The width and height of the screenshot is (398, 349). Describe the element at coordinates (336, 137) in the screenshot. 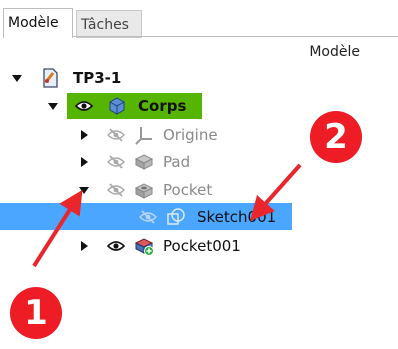

I see `annotation-marker-2: 2` at that location.